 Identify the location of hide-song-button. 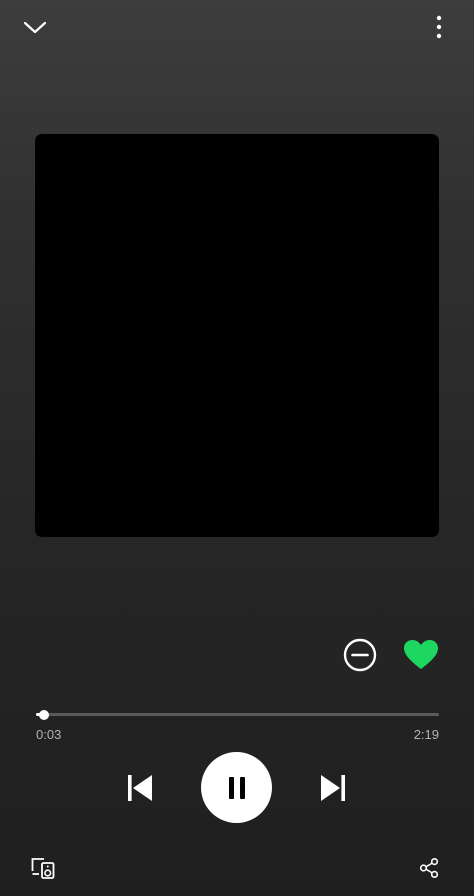
(360, 655).